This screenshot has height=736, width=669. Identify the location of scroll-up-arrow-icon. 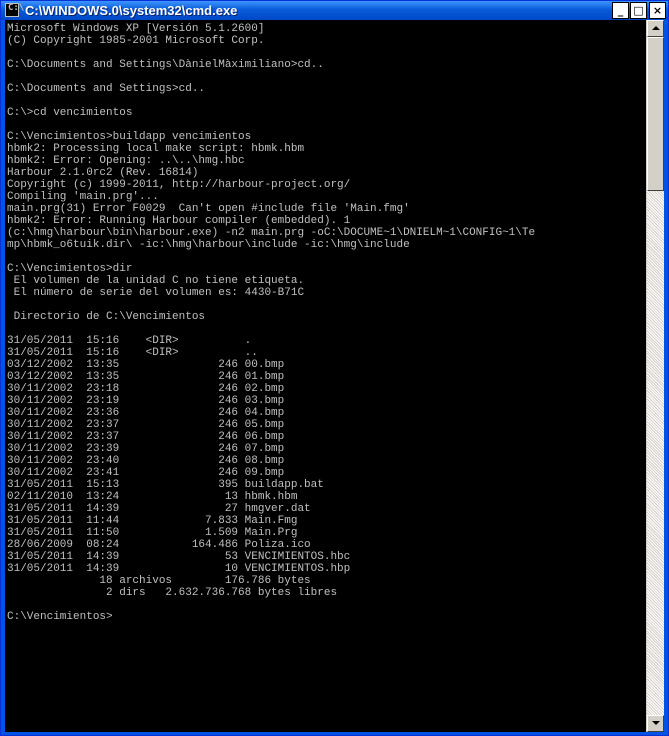
(655, 28).